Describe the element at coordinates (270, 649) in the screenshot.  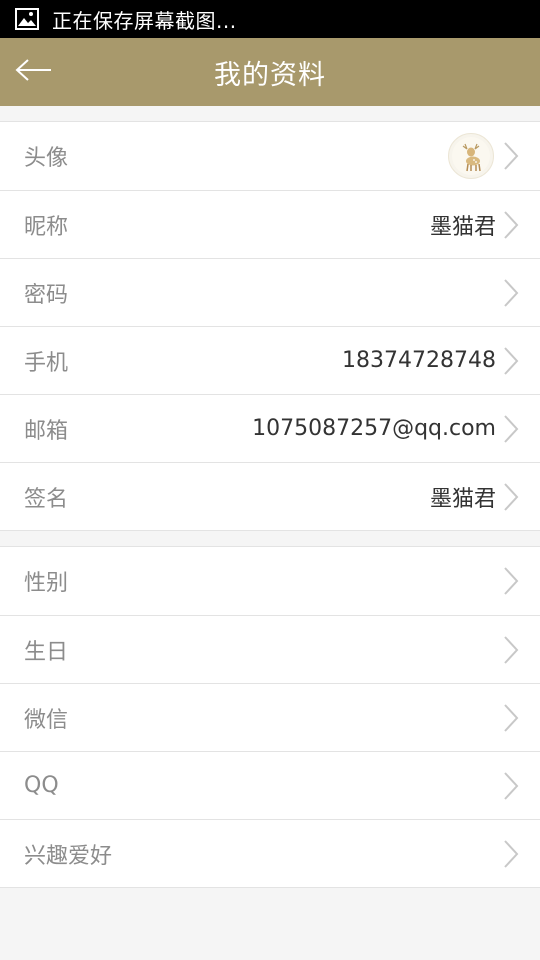
I see `row-birthday: 生日` at that location.